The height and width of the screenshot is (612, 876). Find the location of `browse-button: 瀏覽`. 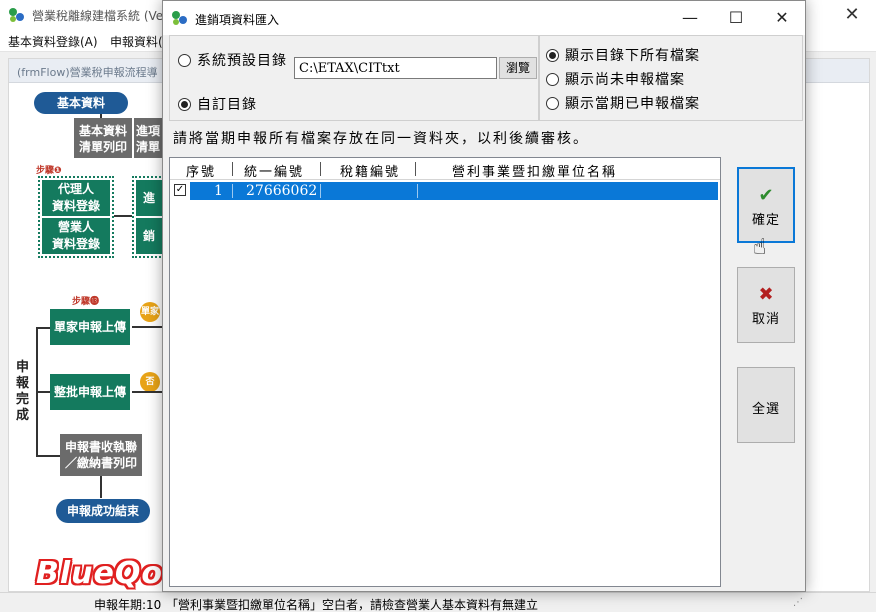

browse-button: 瀏覽 is located at coordinates (518, 68).